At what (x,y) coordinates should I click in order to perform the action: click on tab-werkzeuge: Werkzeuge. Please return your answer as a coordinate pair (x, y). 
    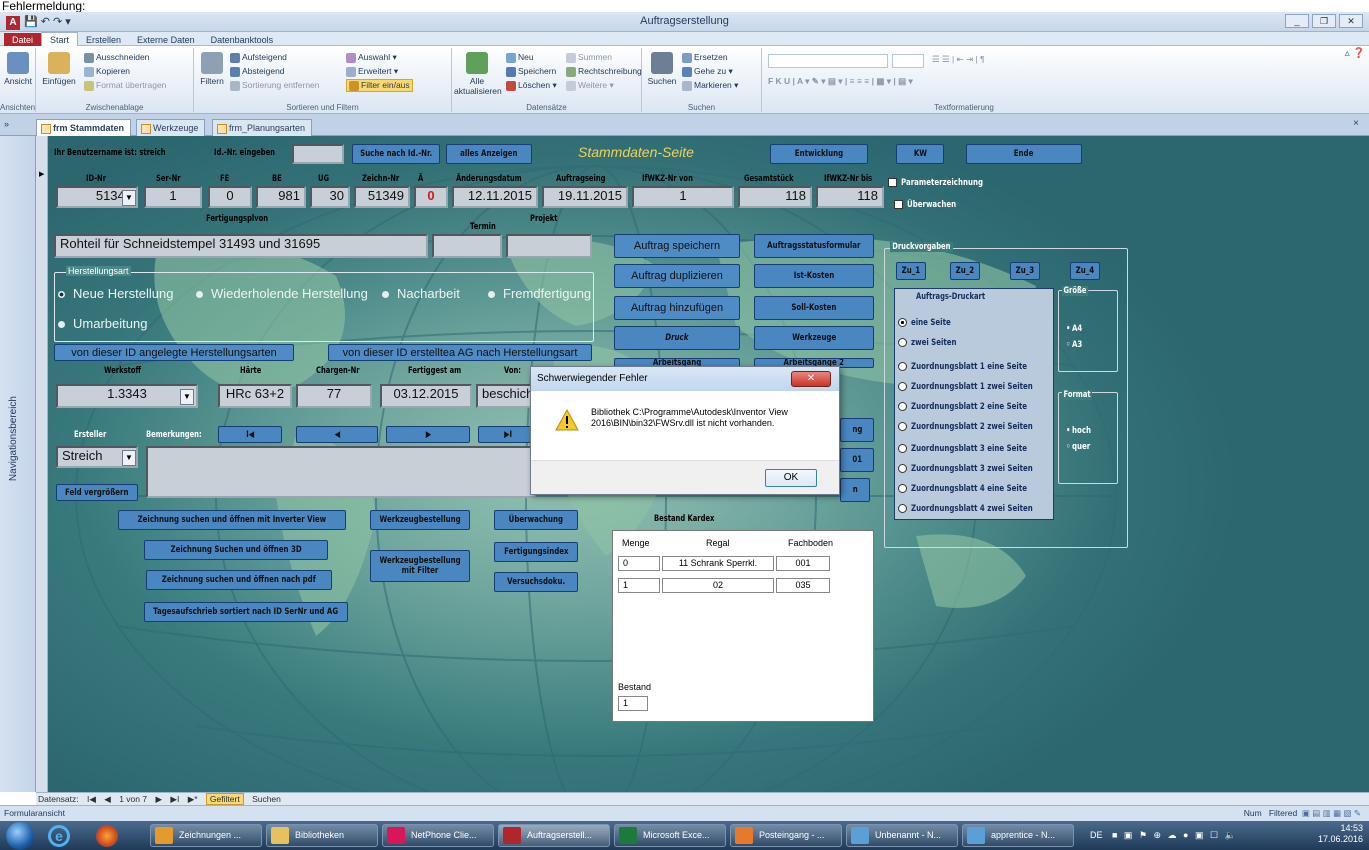
    Looking at the image, I should click on (171, 127).